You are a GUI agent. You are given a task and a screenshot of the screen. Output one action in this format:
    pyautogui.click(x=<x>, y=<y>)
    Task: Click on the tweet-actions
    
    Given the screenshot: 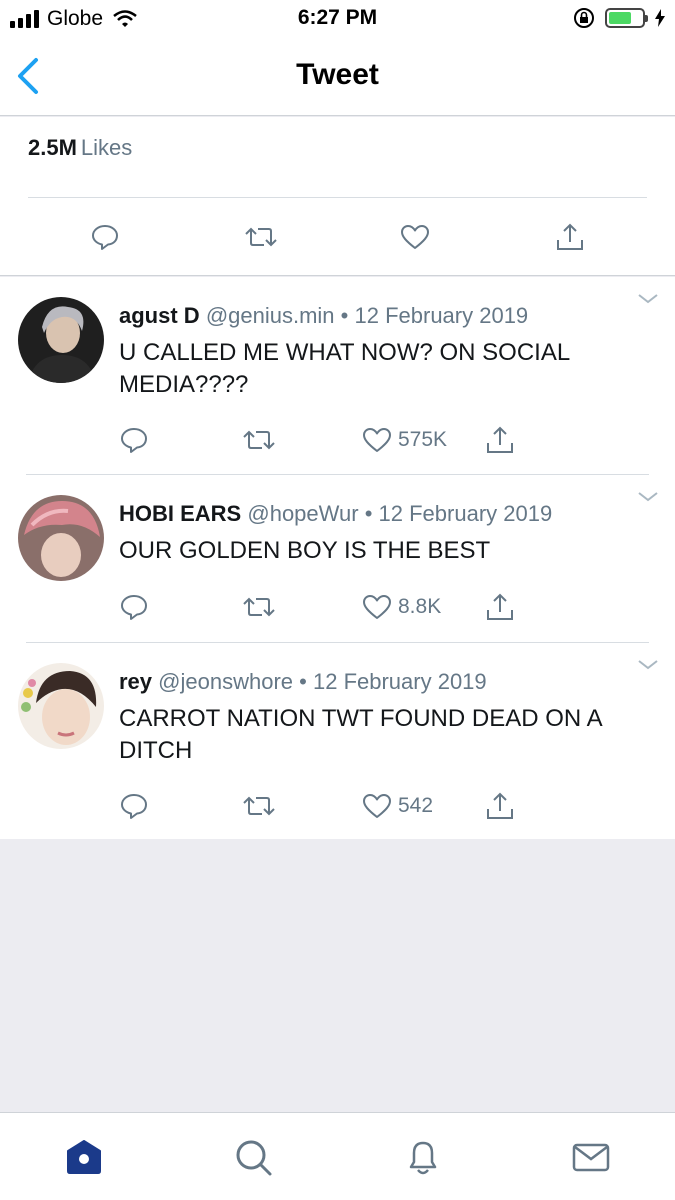 What is the action you would take?
    pyautogui.click(x=337, y=237)
    